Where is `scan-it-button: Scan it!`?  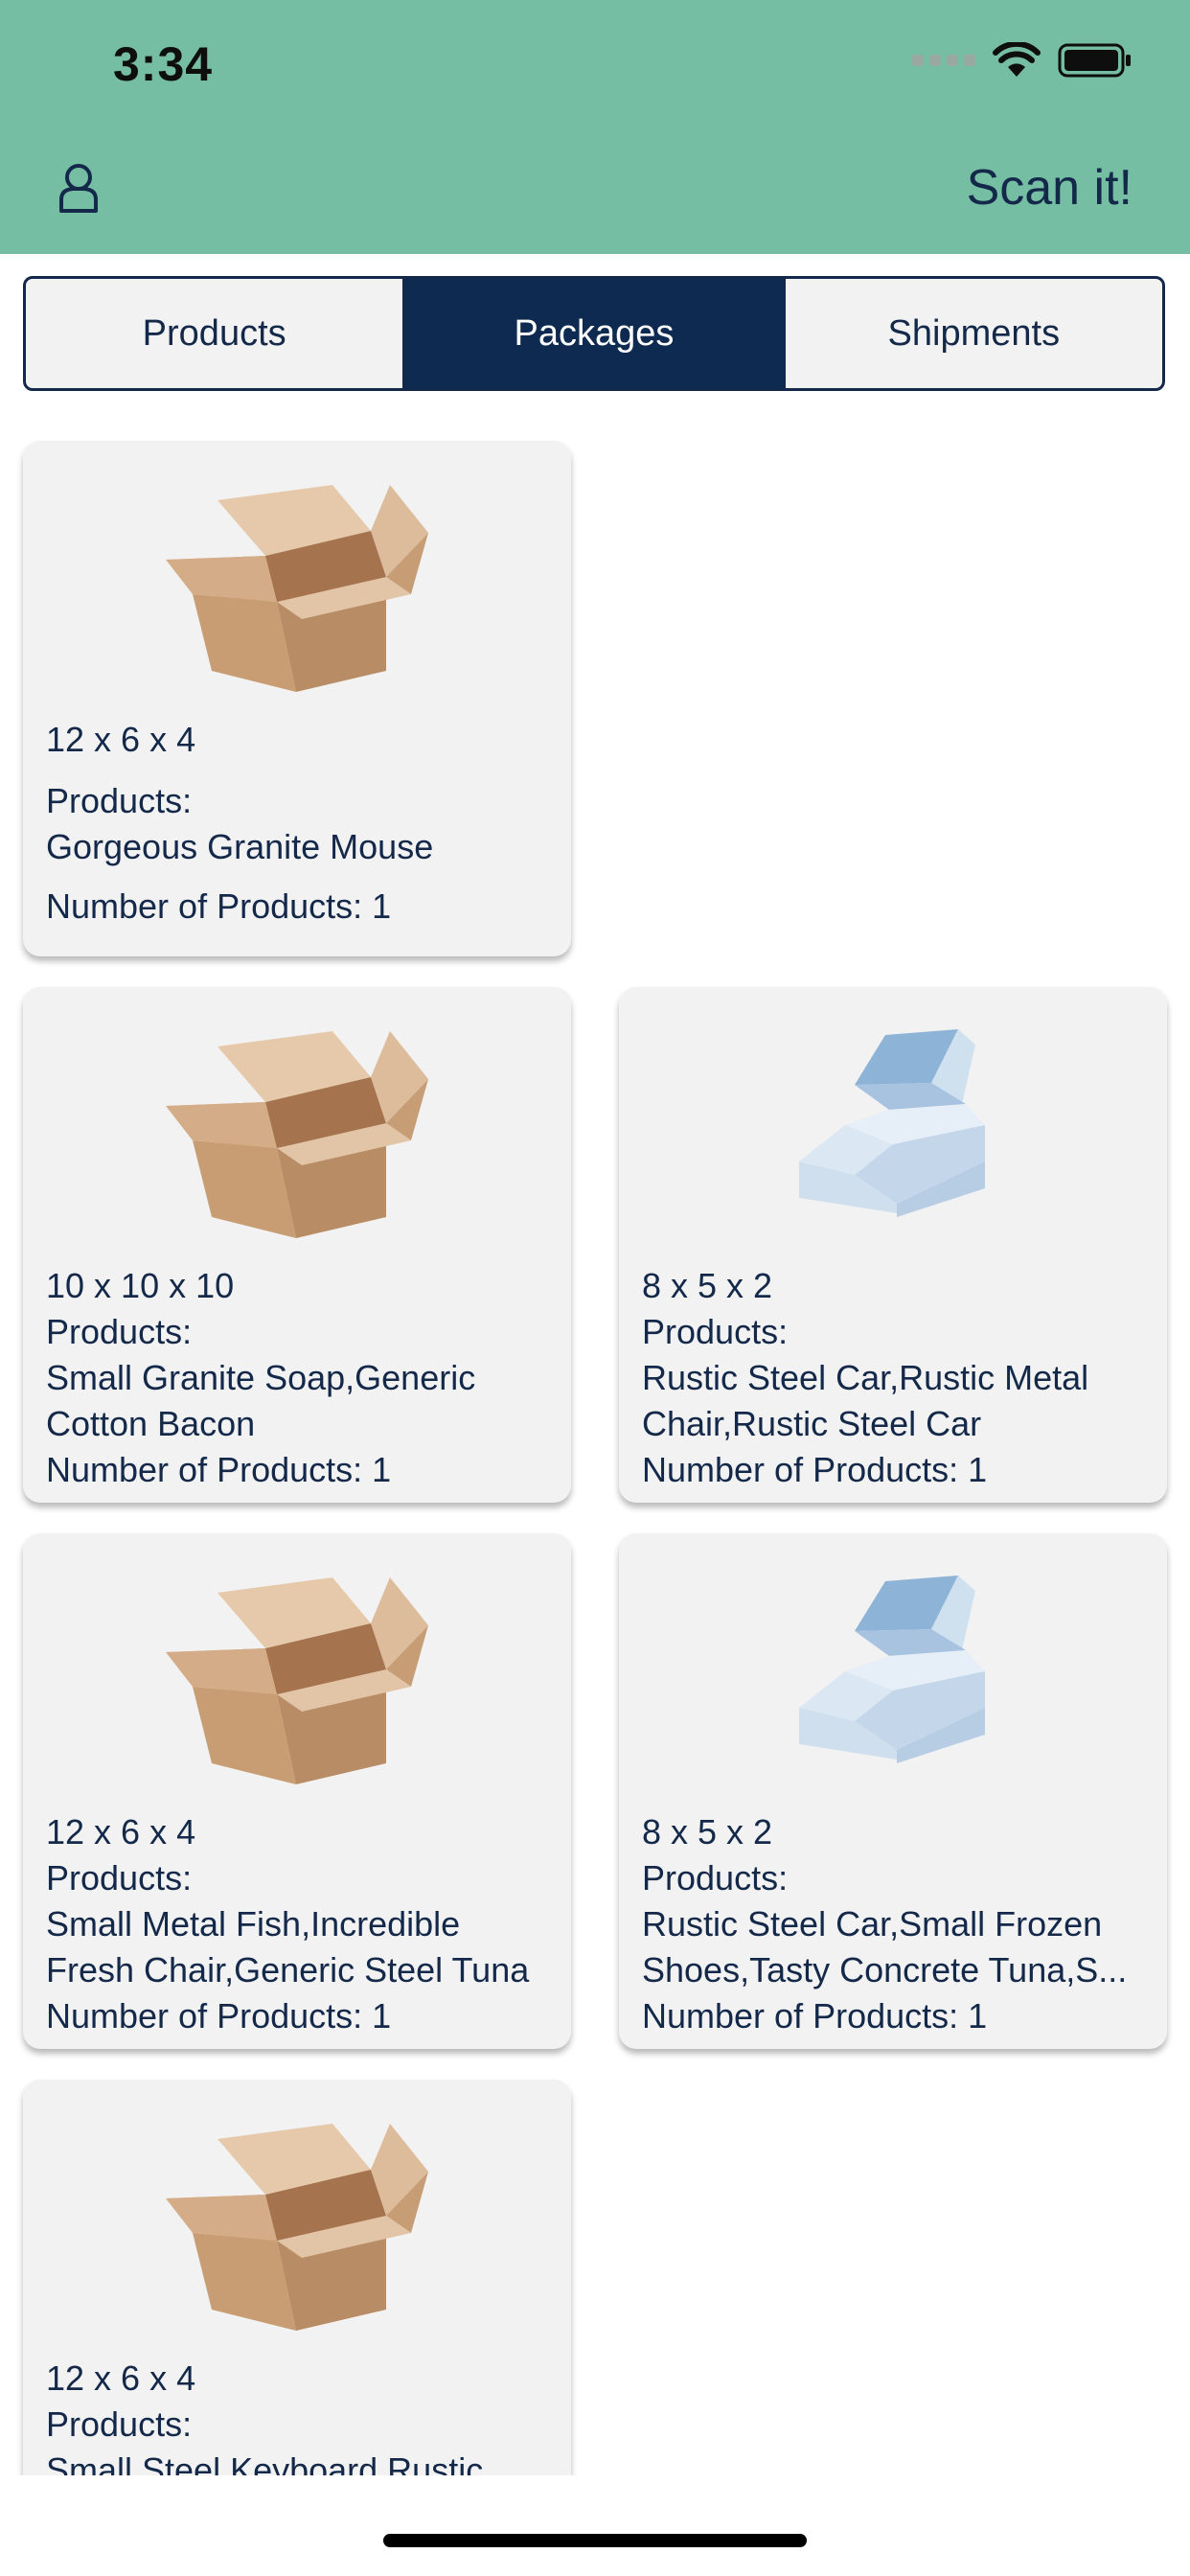
scan-it-button: Scan it! is located at coordinates (1050, 188).